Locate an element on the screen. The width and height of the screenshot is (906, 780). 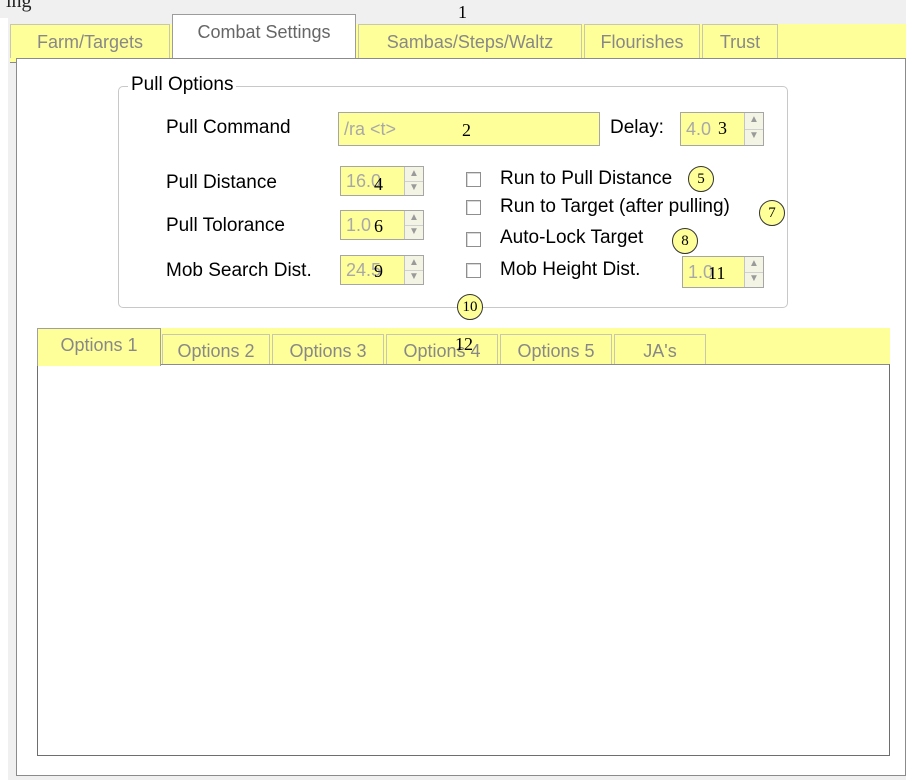
tab-trust: Trust is located at coordinates (740, 41).